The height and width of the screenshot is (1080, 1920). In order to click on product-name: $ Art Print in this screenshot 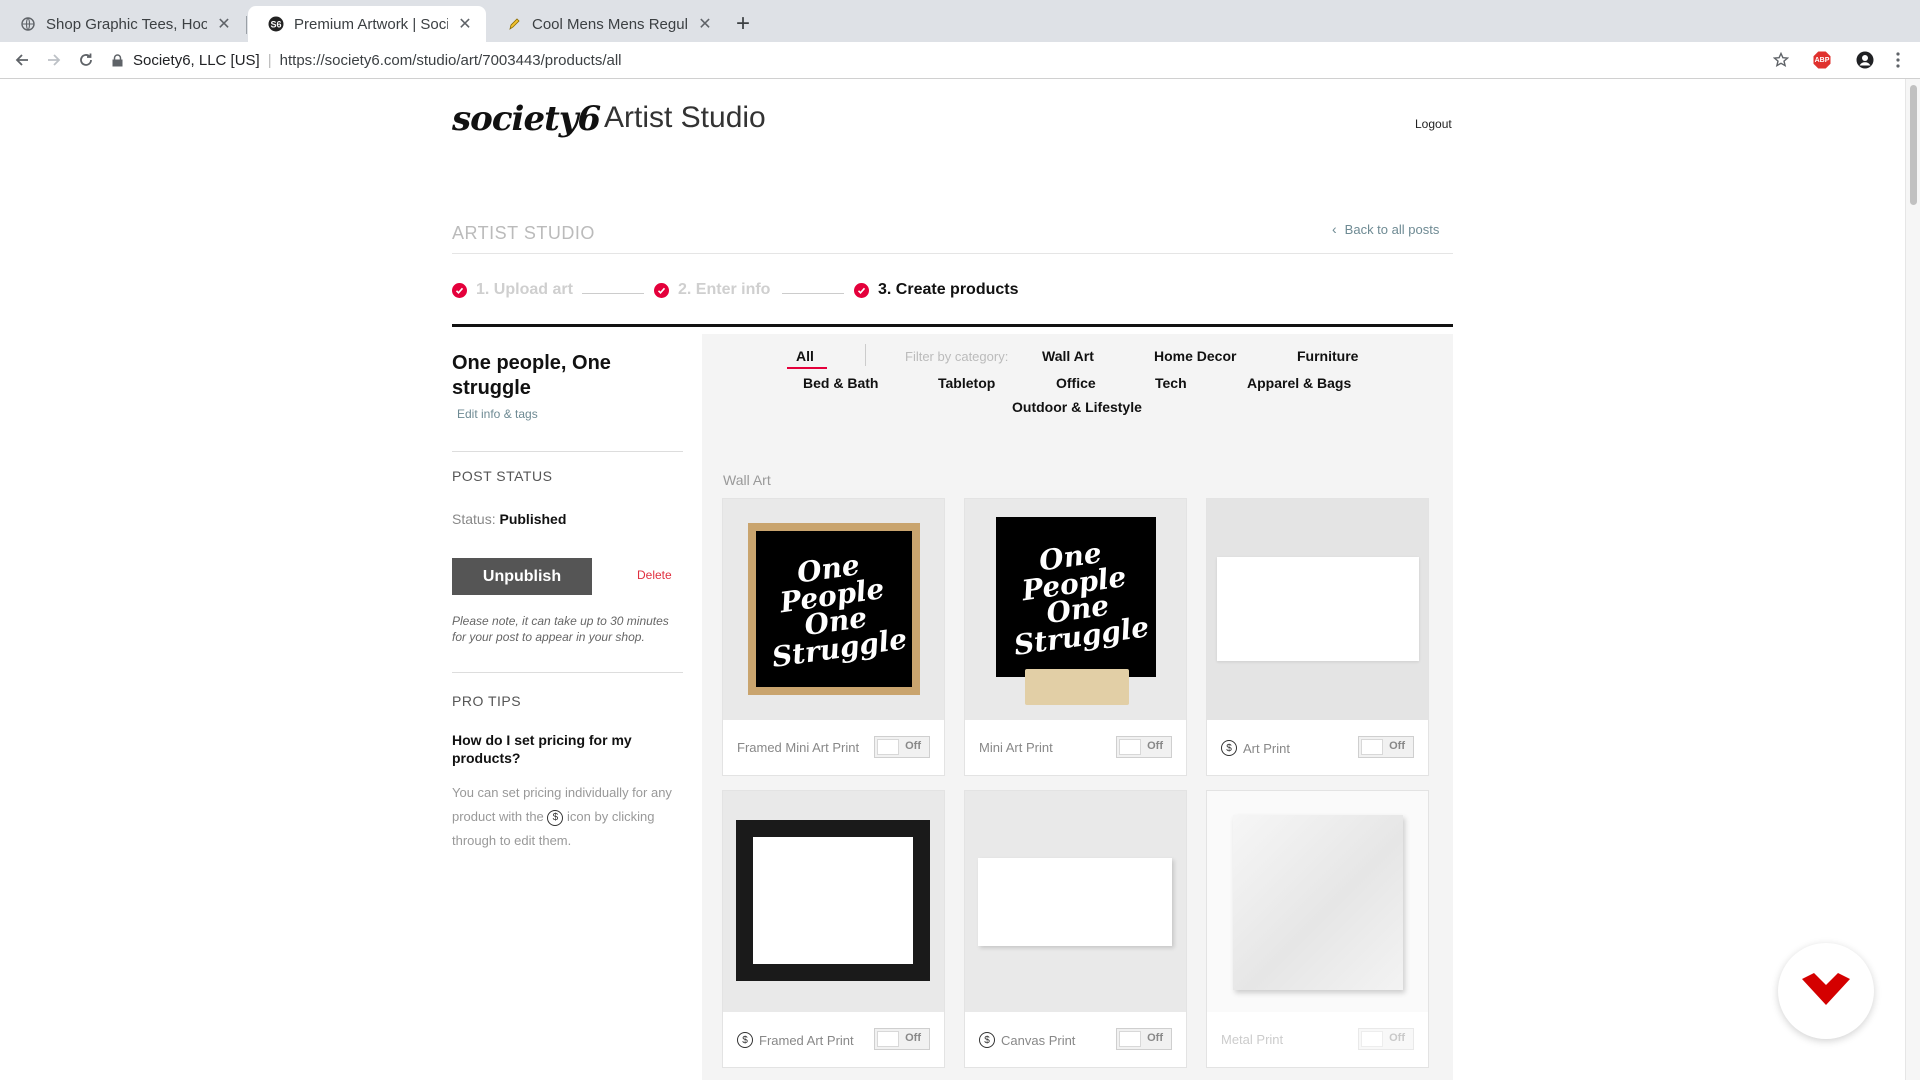, I will do `click(1255, 748)`.